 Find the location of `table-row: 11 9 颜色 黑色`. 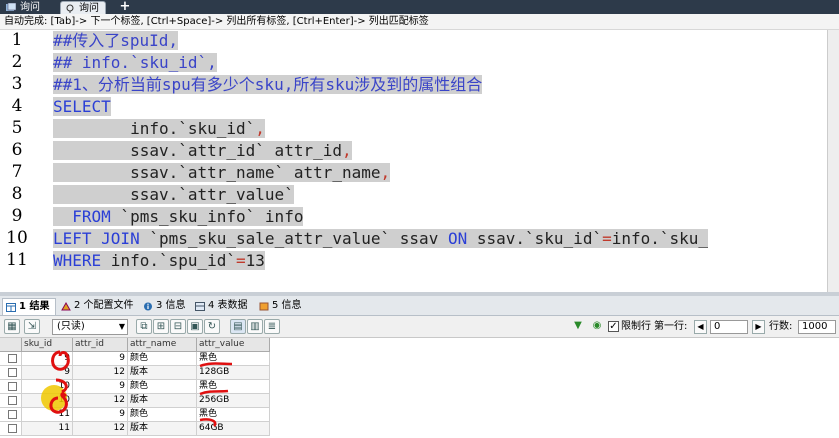

table-row: 11 9 颜色 黑色 is located at coordinates (135, 415).